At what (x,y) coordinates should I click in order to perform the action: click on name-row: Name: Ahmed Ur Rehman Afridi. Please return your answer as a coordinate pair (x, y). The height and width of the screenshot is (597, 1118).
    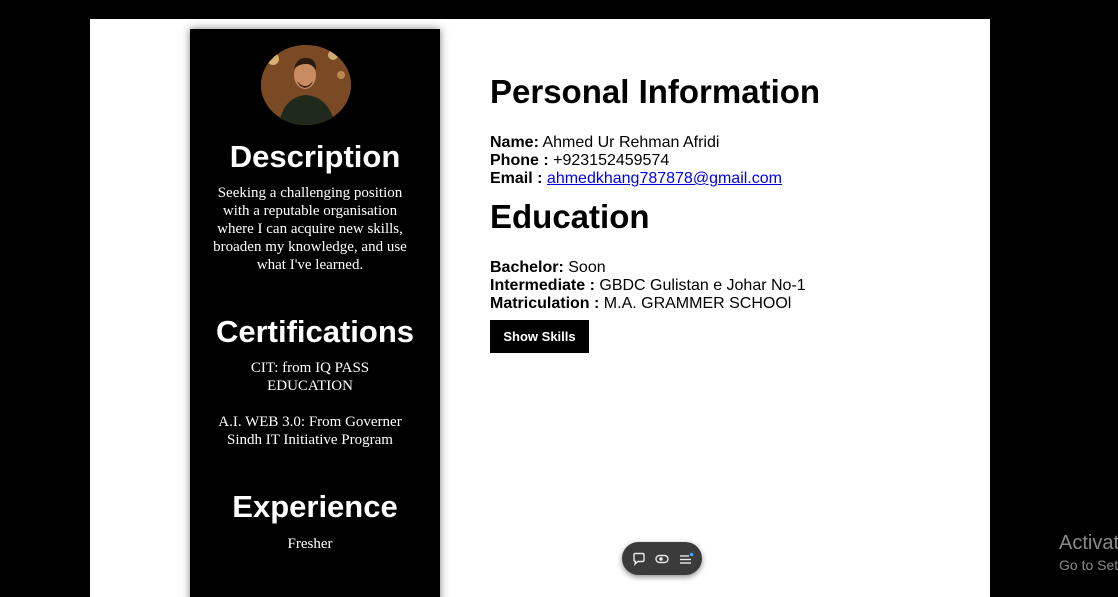
    Looking at the image, I should click on (604, 143).